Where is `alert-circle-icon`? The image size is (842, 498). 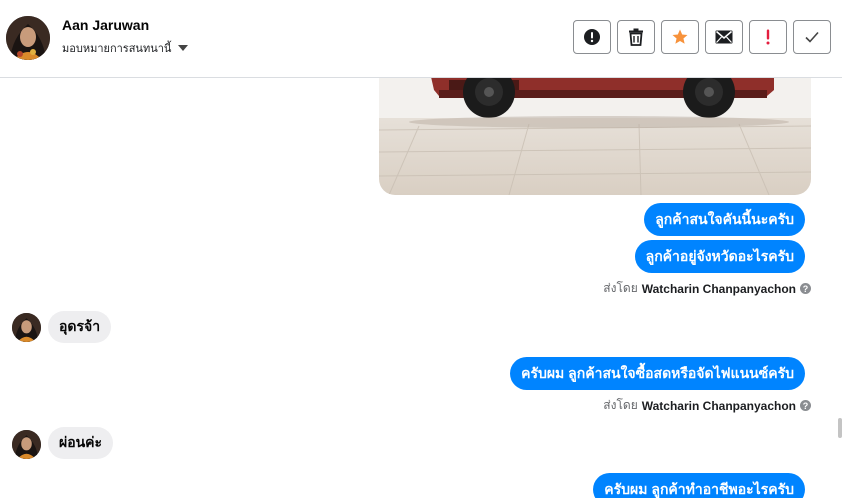
alert-circle-icon is located at coordinates (592, 37).